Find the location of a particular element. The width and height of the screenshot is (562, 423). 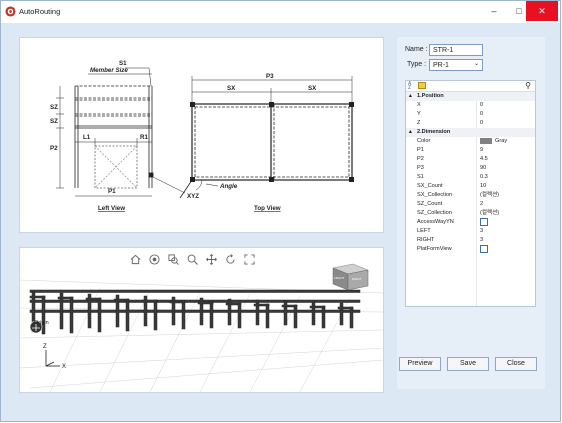

prop-row-s1: S1 0.3 is located at coordinates (470, 177).